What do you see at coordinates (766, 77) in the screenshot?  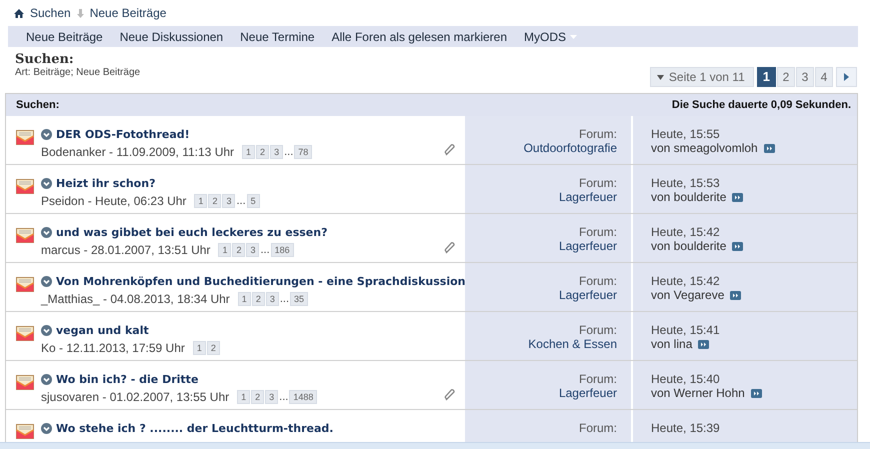 I see `page-button: 1` at bounding box center [766, 77].